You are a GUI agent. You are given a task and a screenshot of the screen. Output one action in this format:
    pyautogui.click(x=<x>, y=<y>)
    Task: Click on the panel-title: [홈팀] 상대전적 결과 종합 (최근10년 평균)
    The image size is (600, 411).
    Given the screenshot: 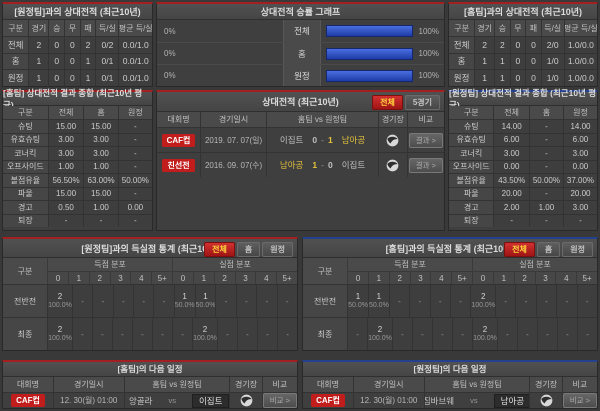 What is the action you would take?
    pyautogui.click(x=77, y=99)
    